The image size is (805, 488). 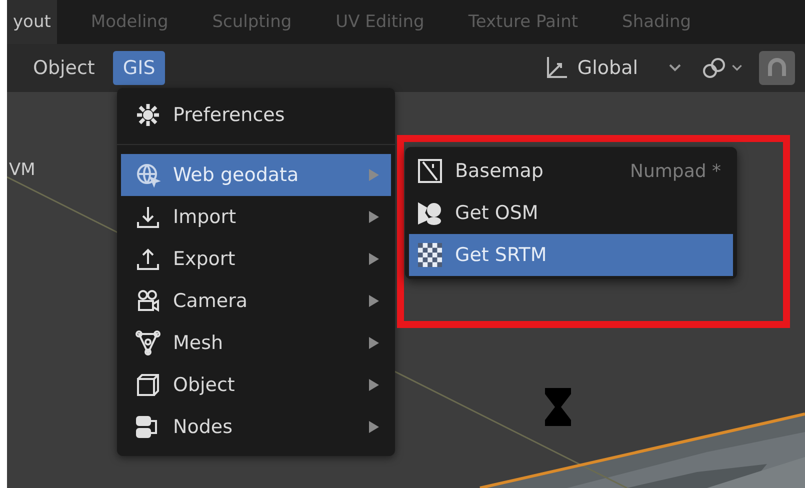 I want to click on cube-icon, so click(x=148, y=385).